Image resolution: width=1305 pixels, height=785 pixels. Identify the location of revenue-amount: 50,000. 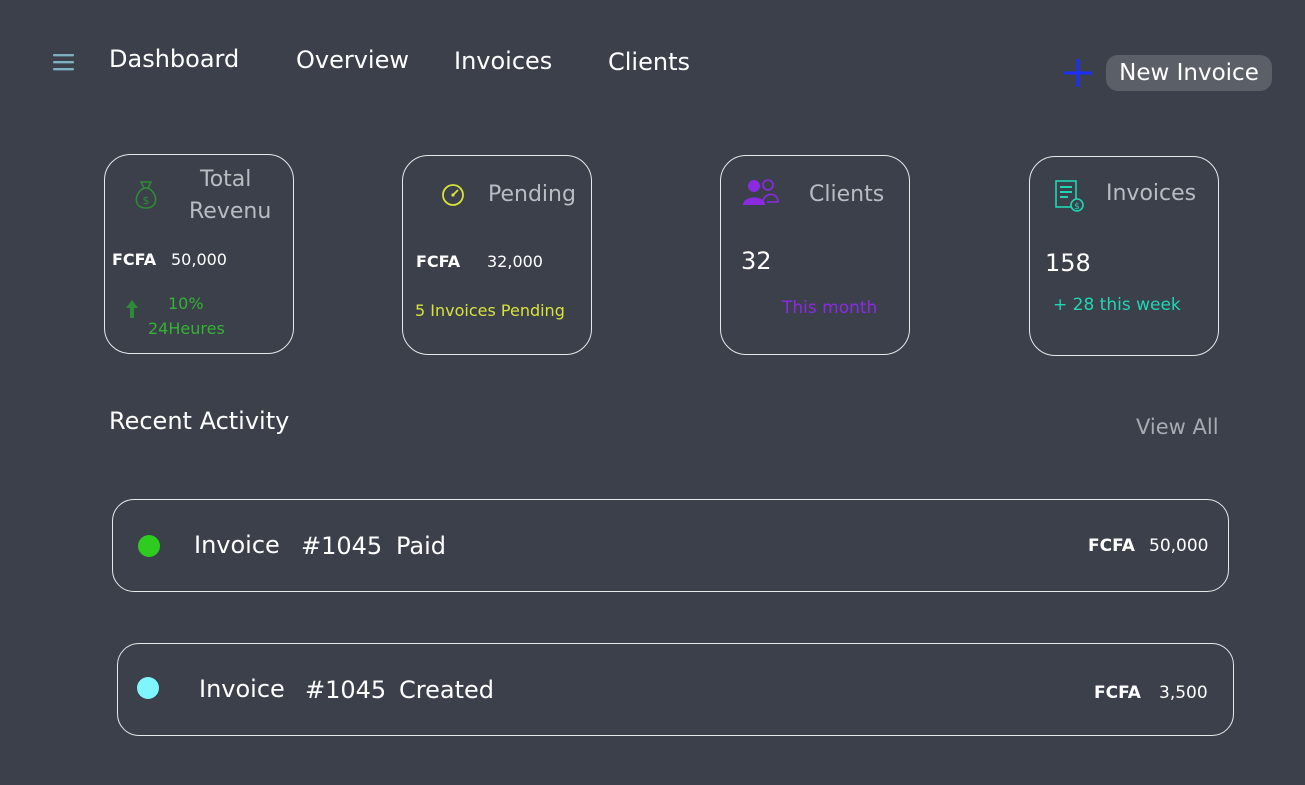
(199, 259).